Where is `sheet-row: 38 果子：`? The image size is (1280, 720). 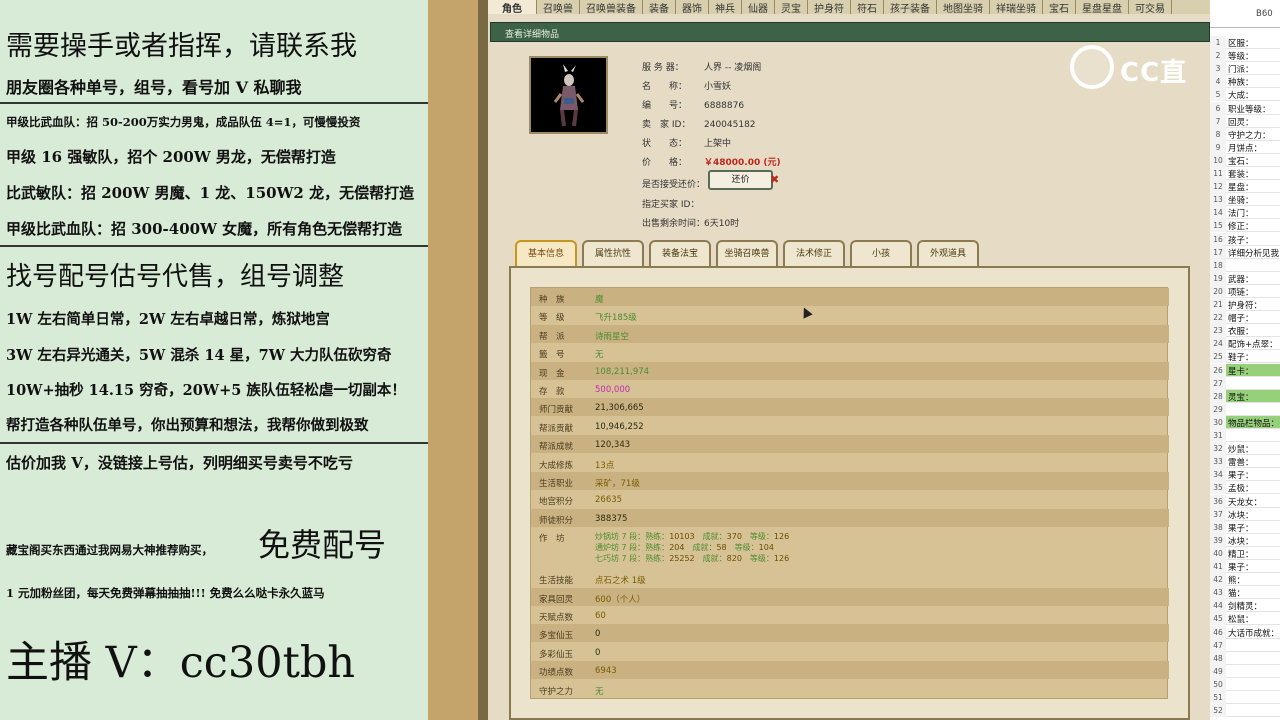 sheet-row: 38 果子： is located at coordinates (1245, 527).